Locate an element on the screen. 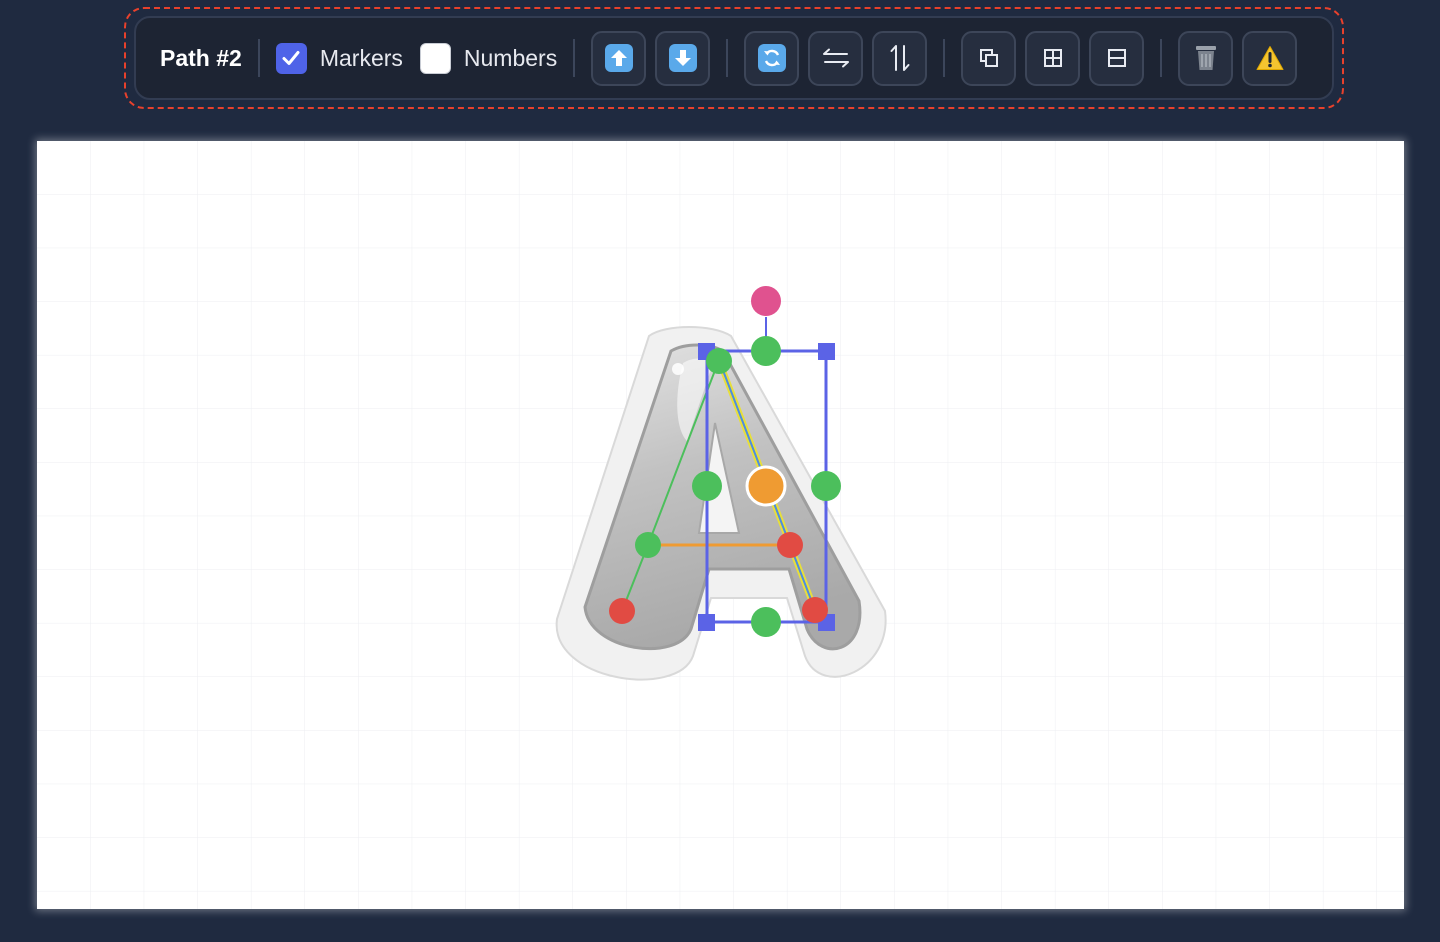 The width and height of the screenshot is (1440, 942). midpoint-handle-bottom is located at coordinates (766, 622).